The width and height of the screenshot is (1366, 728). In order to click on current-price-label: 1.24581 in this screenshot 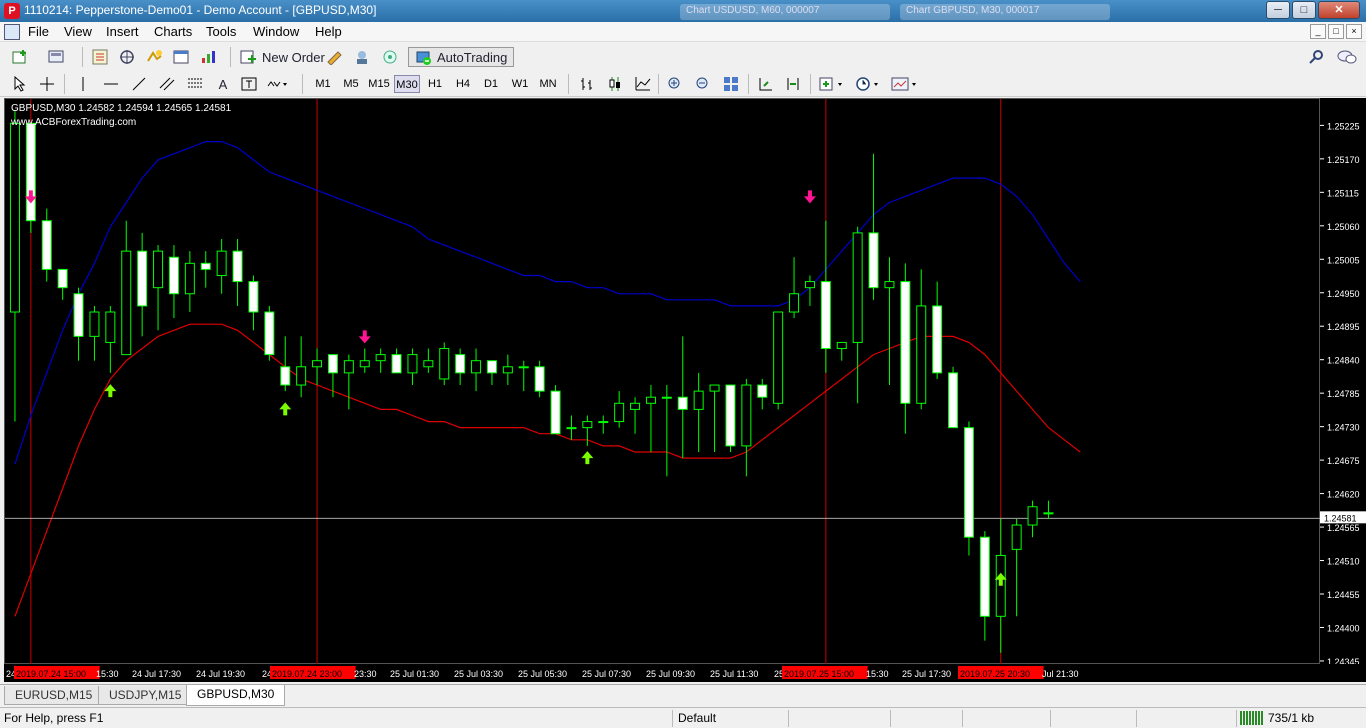, I will do `click(1340, 518)`.